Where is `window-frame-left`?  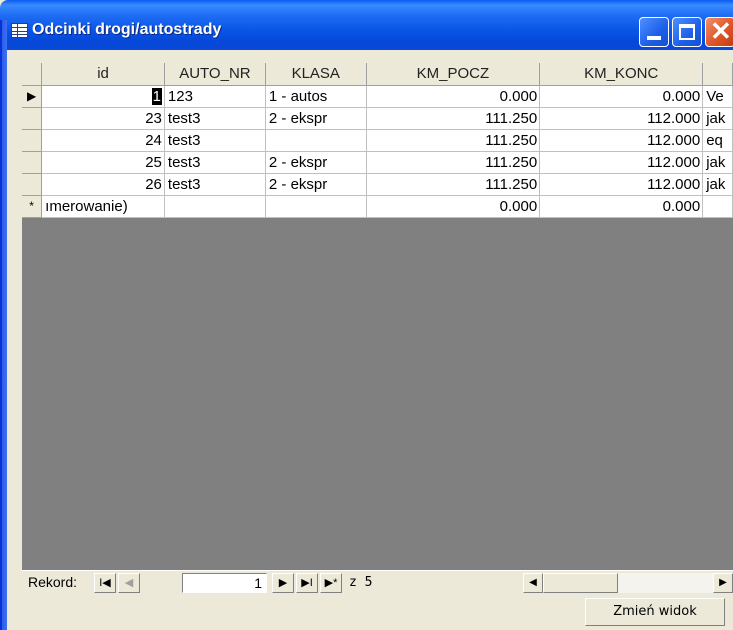
window-frame-left is located at coordinates (3, 325).